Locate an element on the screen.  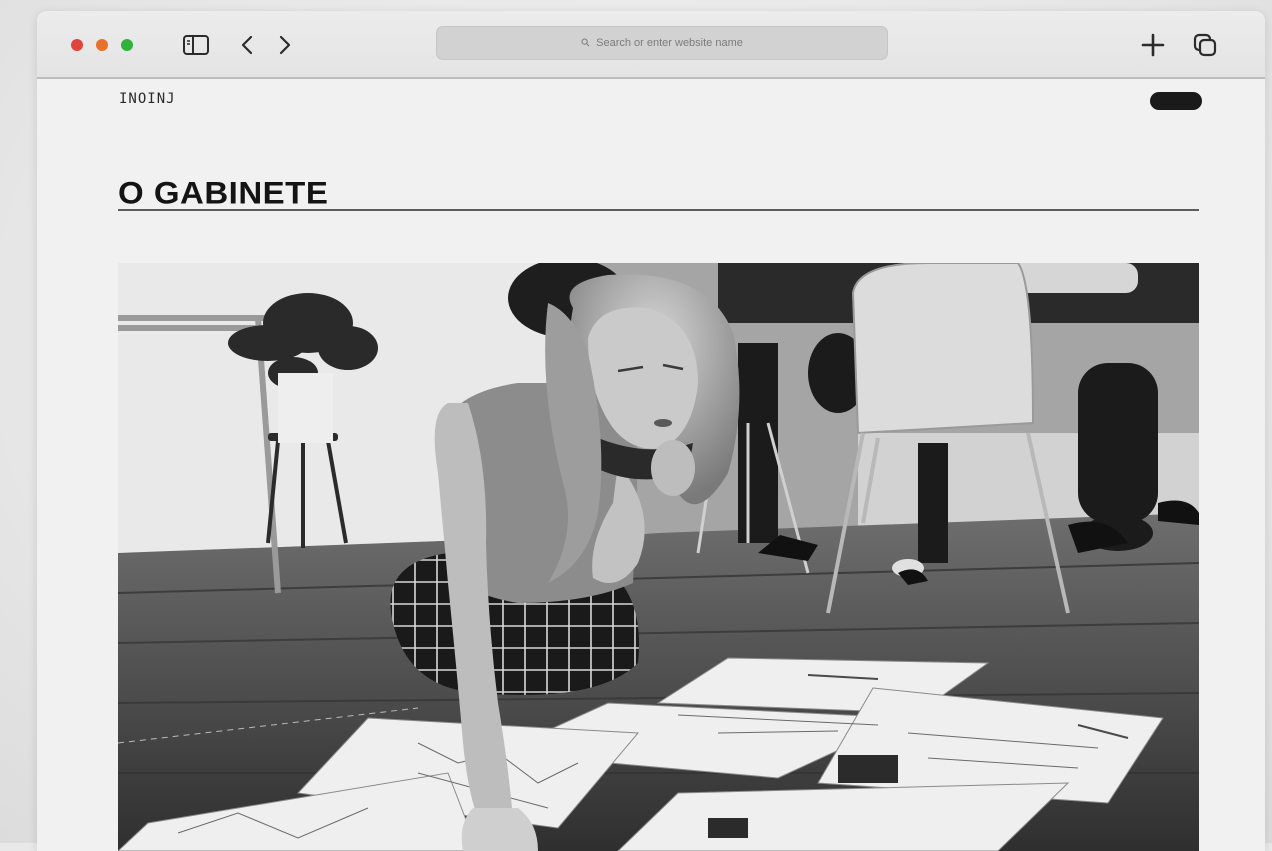
tabs-icon is located at coordinates (1205, 45).